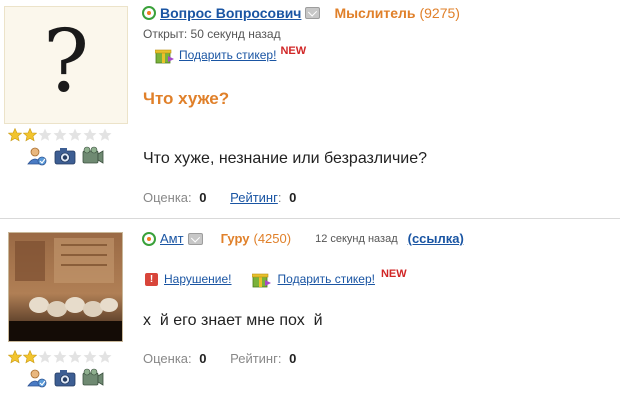 Image resolution: width=620 pixels, height=401 pixels. What do you see at coordinates (235, 238) in the screenshot?
I see `author-rank: Гуру` at bounding box center [235, 238].